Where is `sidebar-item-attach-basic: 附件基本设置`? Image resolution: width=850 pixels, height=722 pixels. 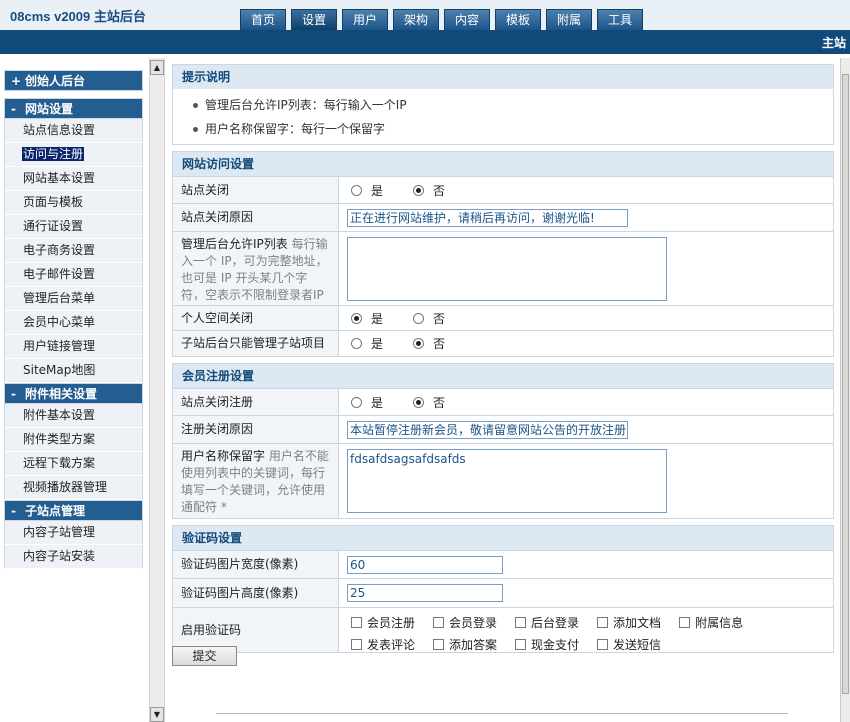
sidebar-item-attach-basic: 附件基本设置 is located at coordinates (73, 416).